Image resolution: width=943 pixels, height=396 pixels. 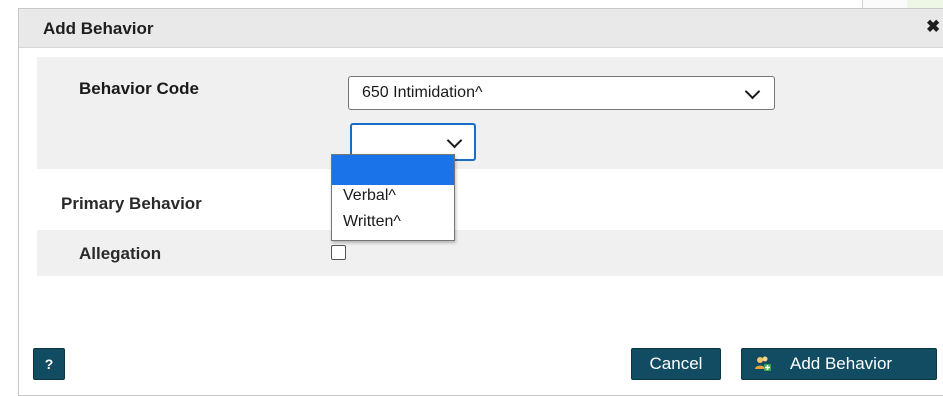 What do you see at coordinates (393, 170) in the screenshot?
I see `dropdown-option-blank` at bounding box center [393, 170].